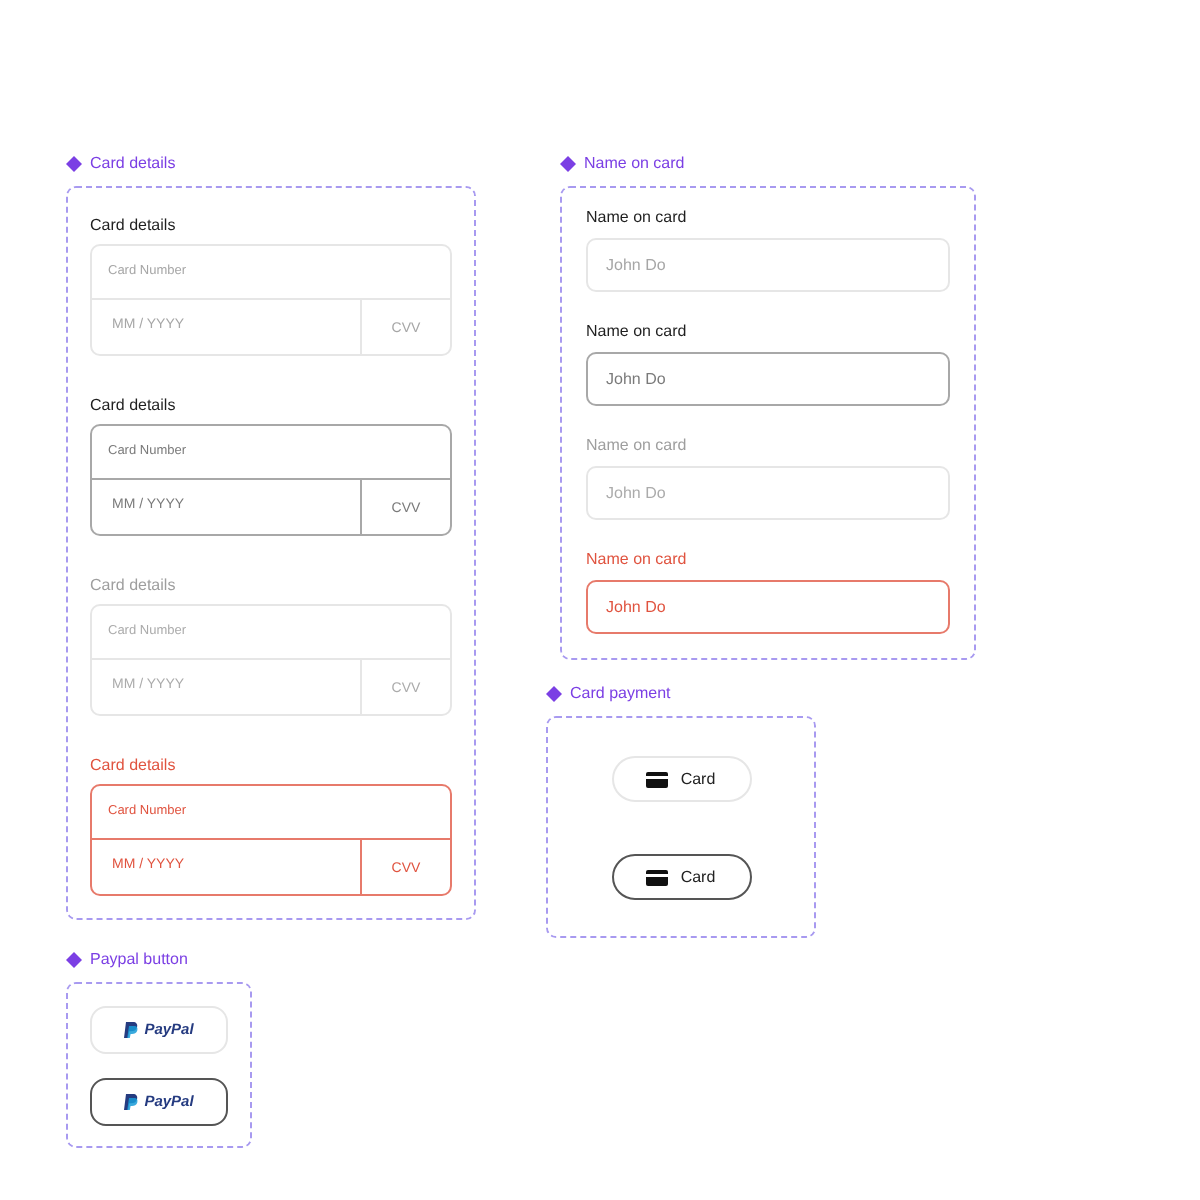  I want to click on frame-title: Name on card, so click(634, 164).